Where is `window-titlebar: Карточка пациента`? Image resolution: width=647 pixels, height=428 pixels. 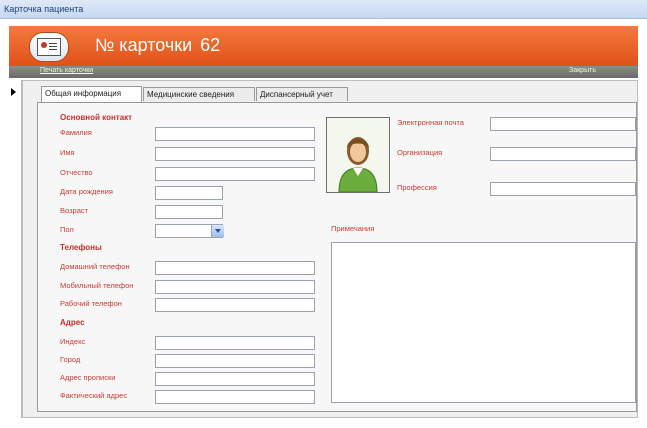
window-titlebar: Карточка пациента is located at coordinates (323, 9).